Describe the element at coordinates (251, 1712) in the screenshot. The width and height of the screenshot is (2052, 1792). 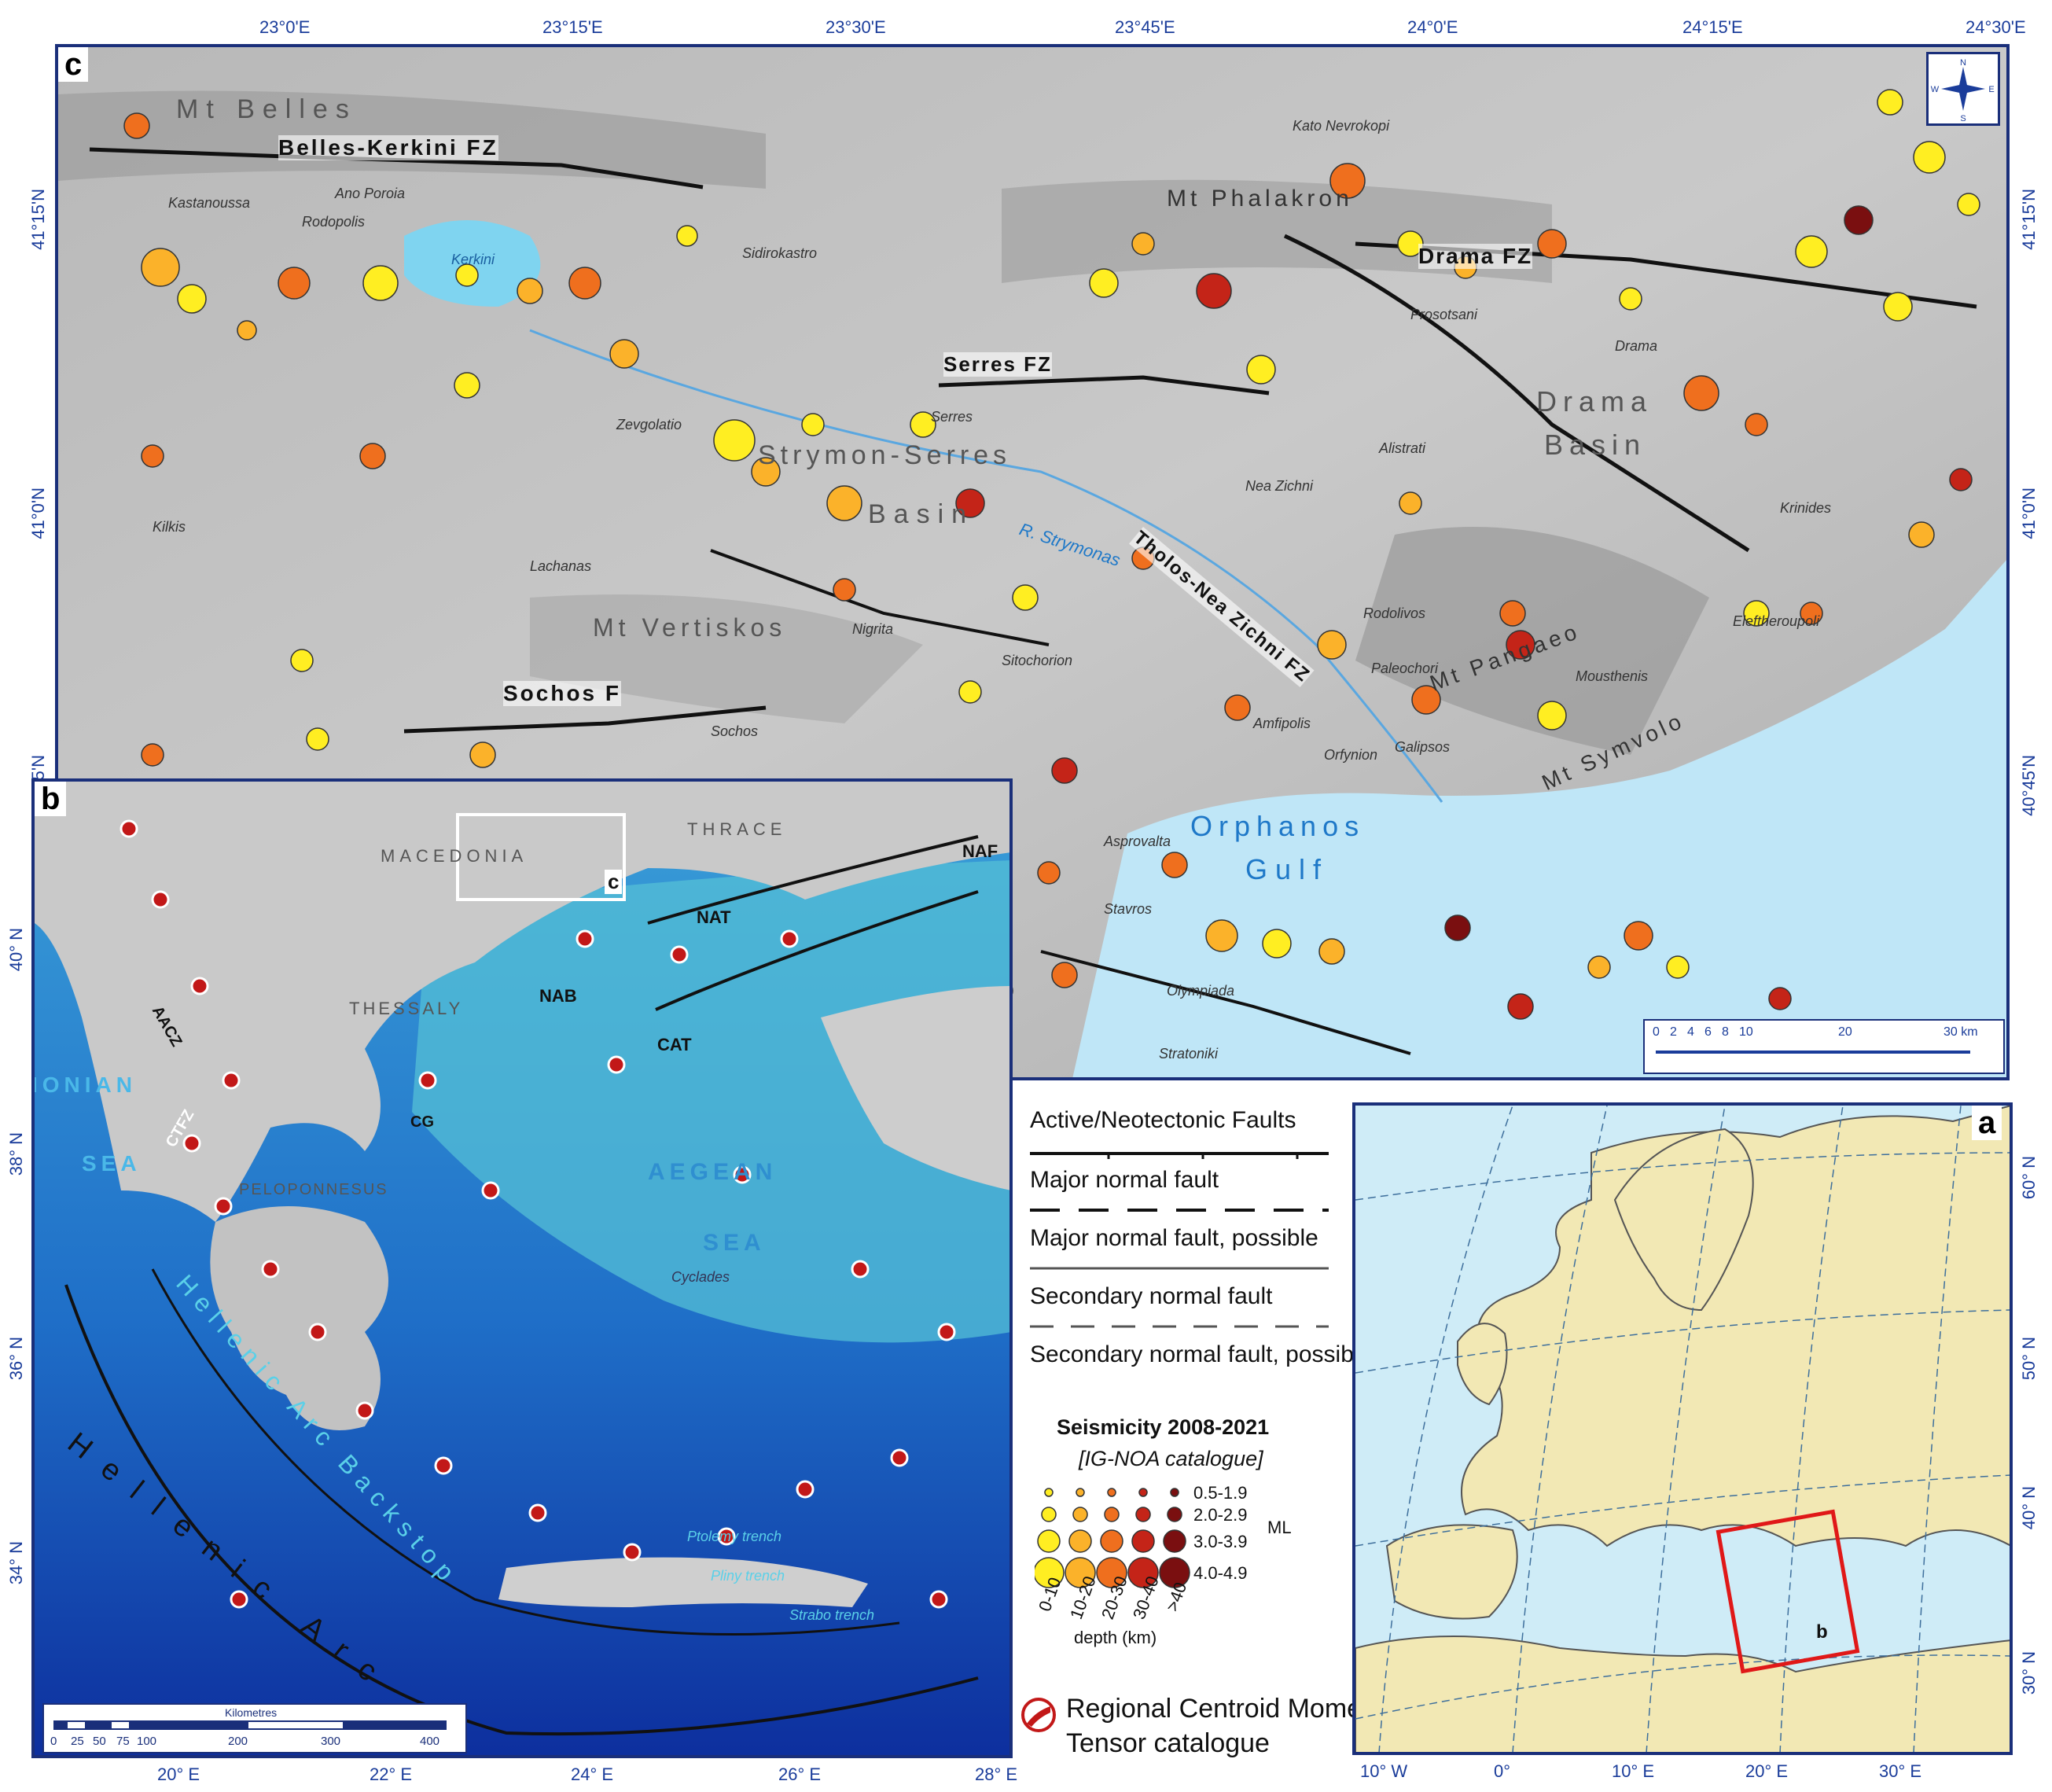
I see `scale-b-title: Kilometres` at that location.